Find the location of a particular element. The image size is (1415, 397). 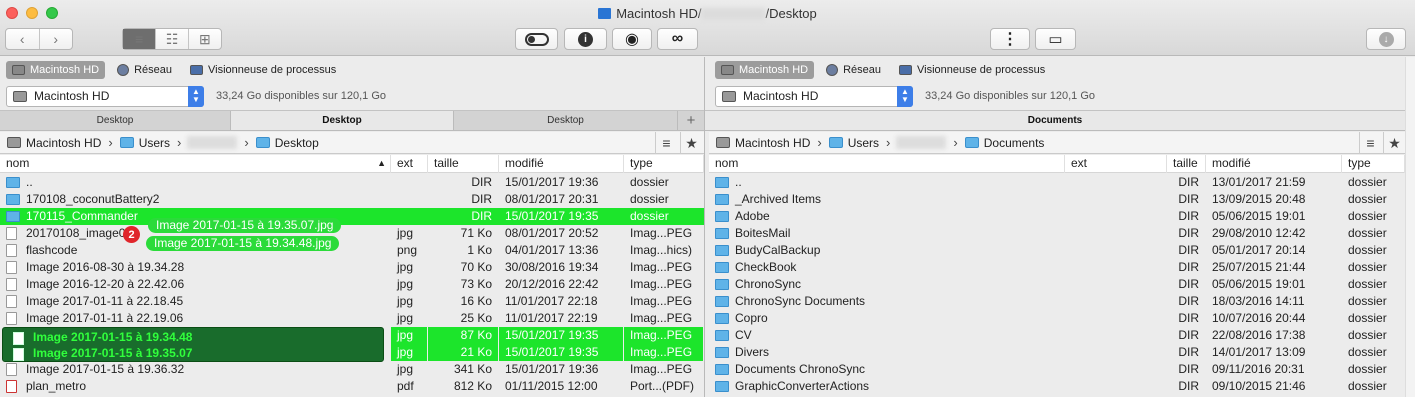

table-row: BudyCalBackup DIR 05/01/2017 20:14 dossier is located at coordinates (1057, 250).